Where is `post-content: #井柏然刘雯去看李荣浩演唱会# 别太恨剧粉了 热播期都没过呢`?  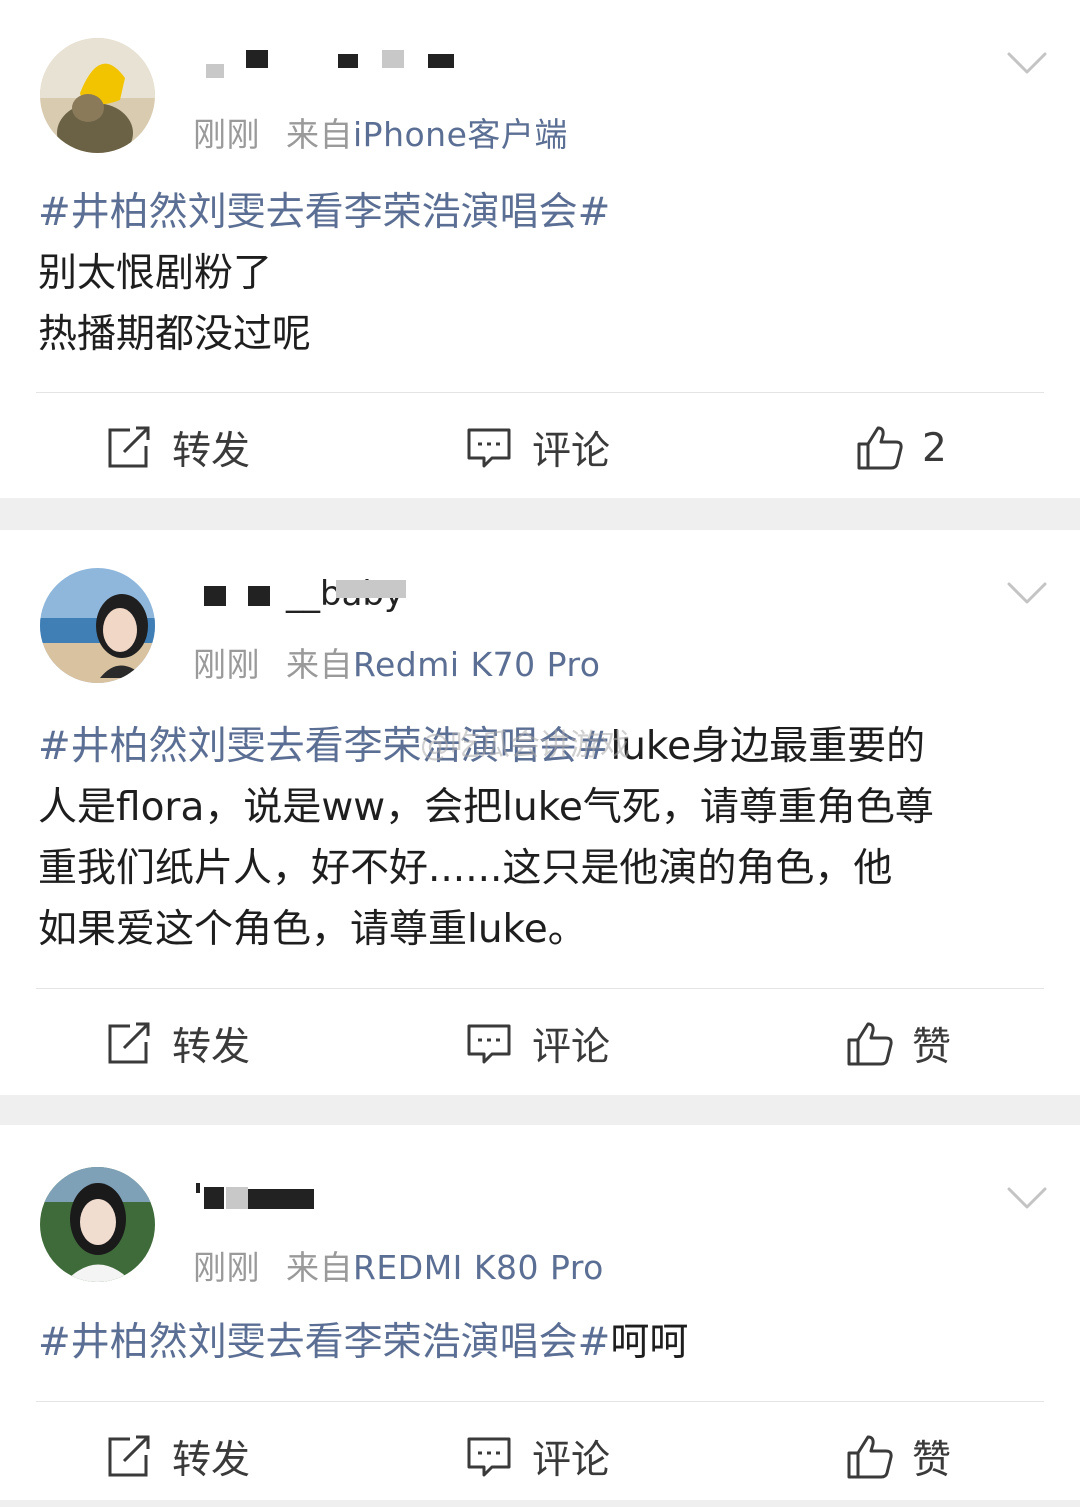 post-content: #井柏然刘雯去看李荣浩演唱会# 别太恨剧粉了 热播期都没过呢 is located at coordinates (541, 273).